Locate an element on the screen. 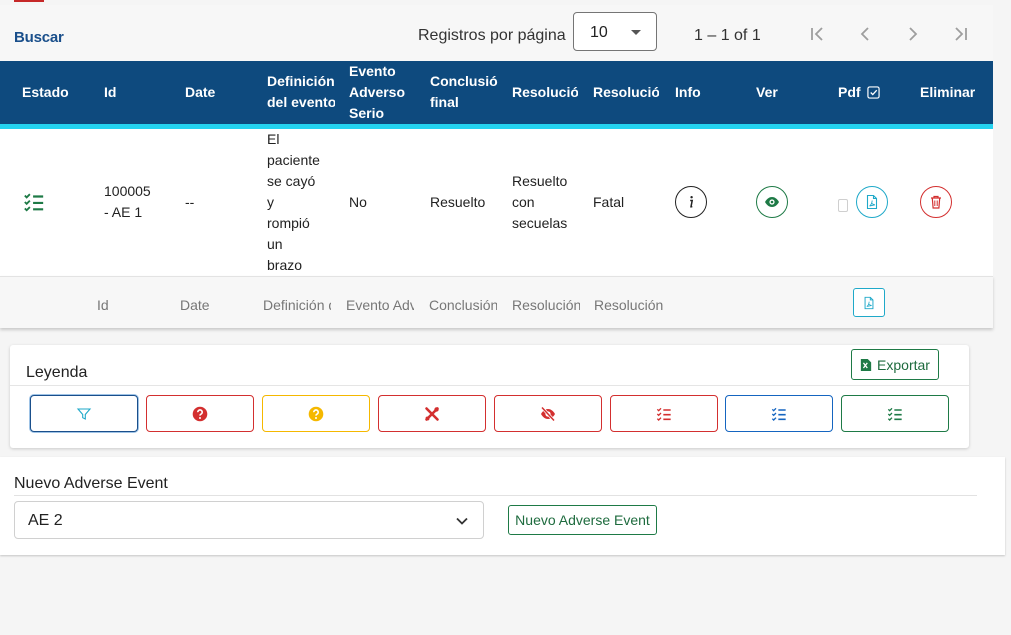 The width and height of the screenshot is (1011, 635). header-id: Id is located at coordinates (110, 92).